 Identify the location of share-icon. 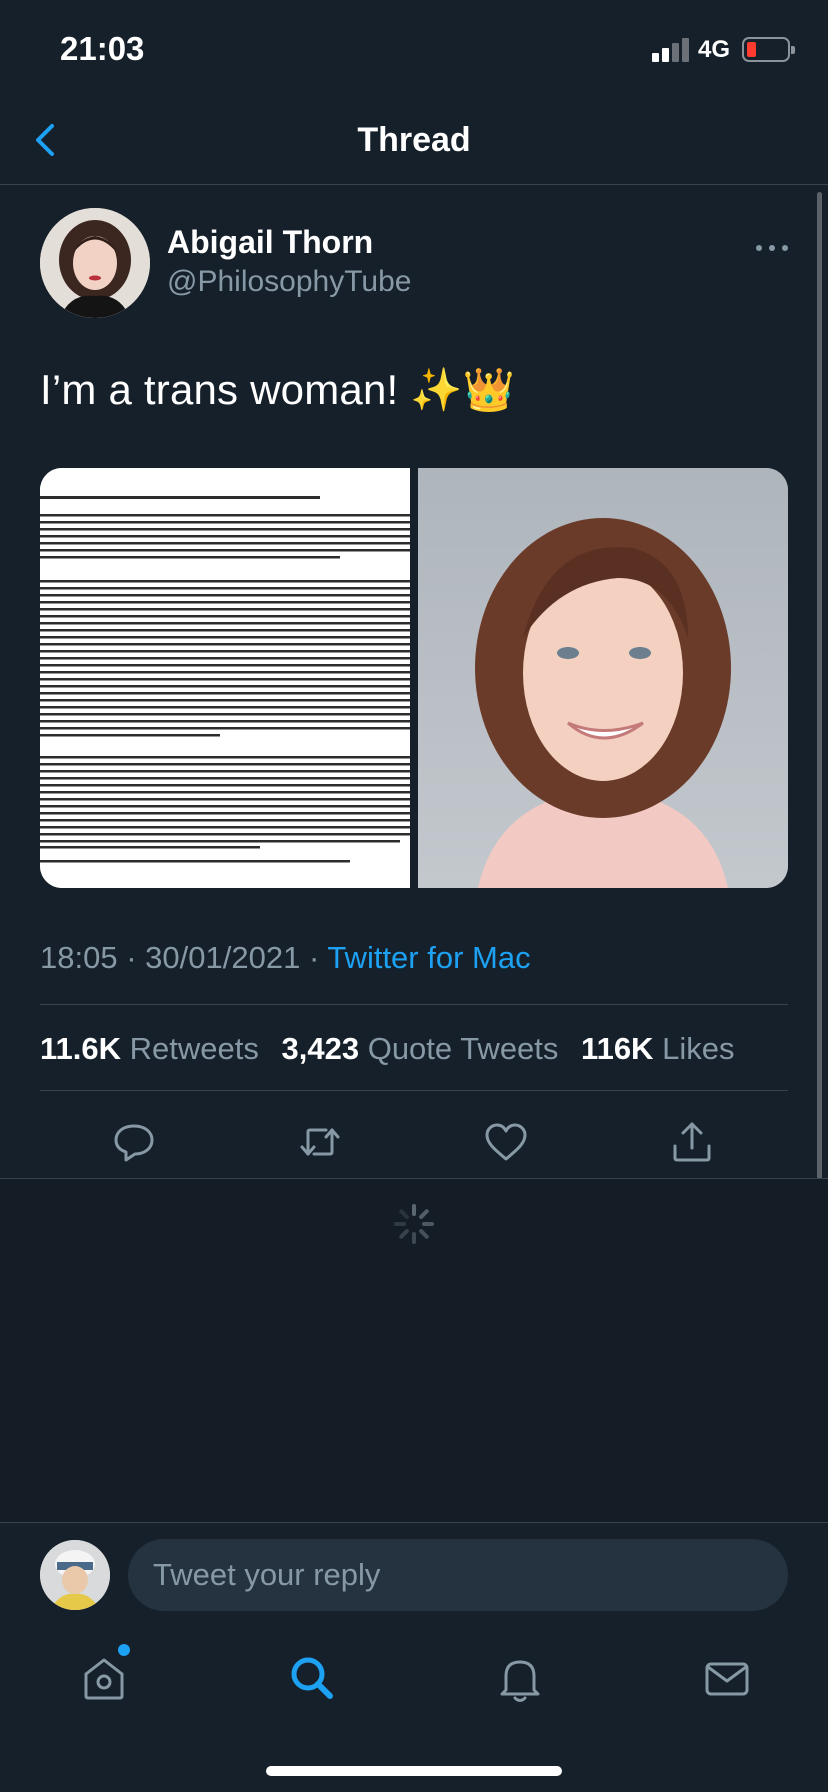
(692, 1142).